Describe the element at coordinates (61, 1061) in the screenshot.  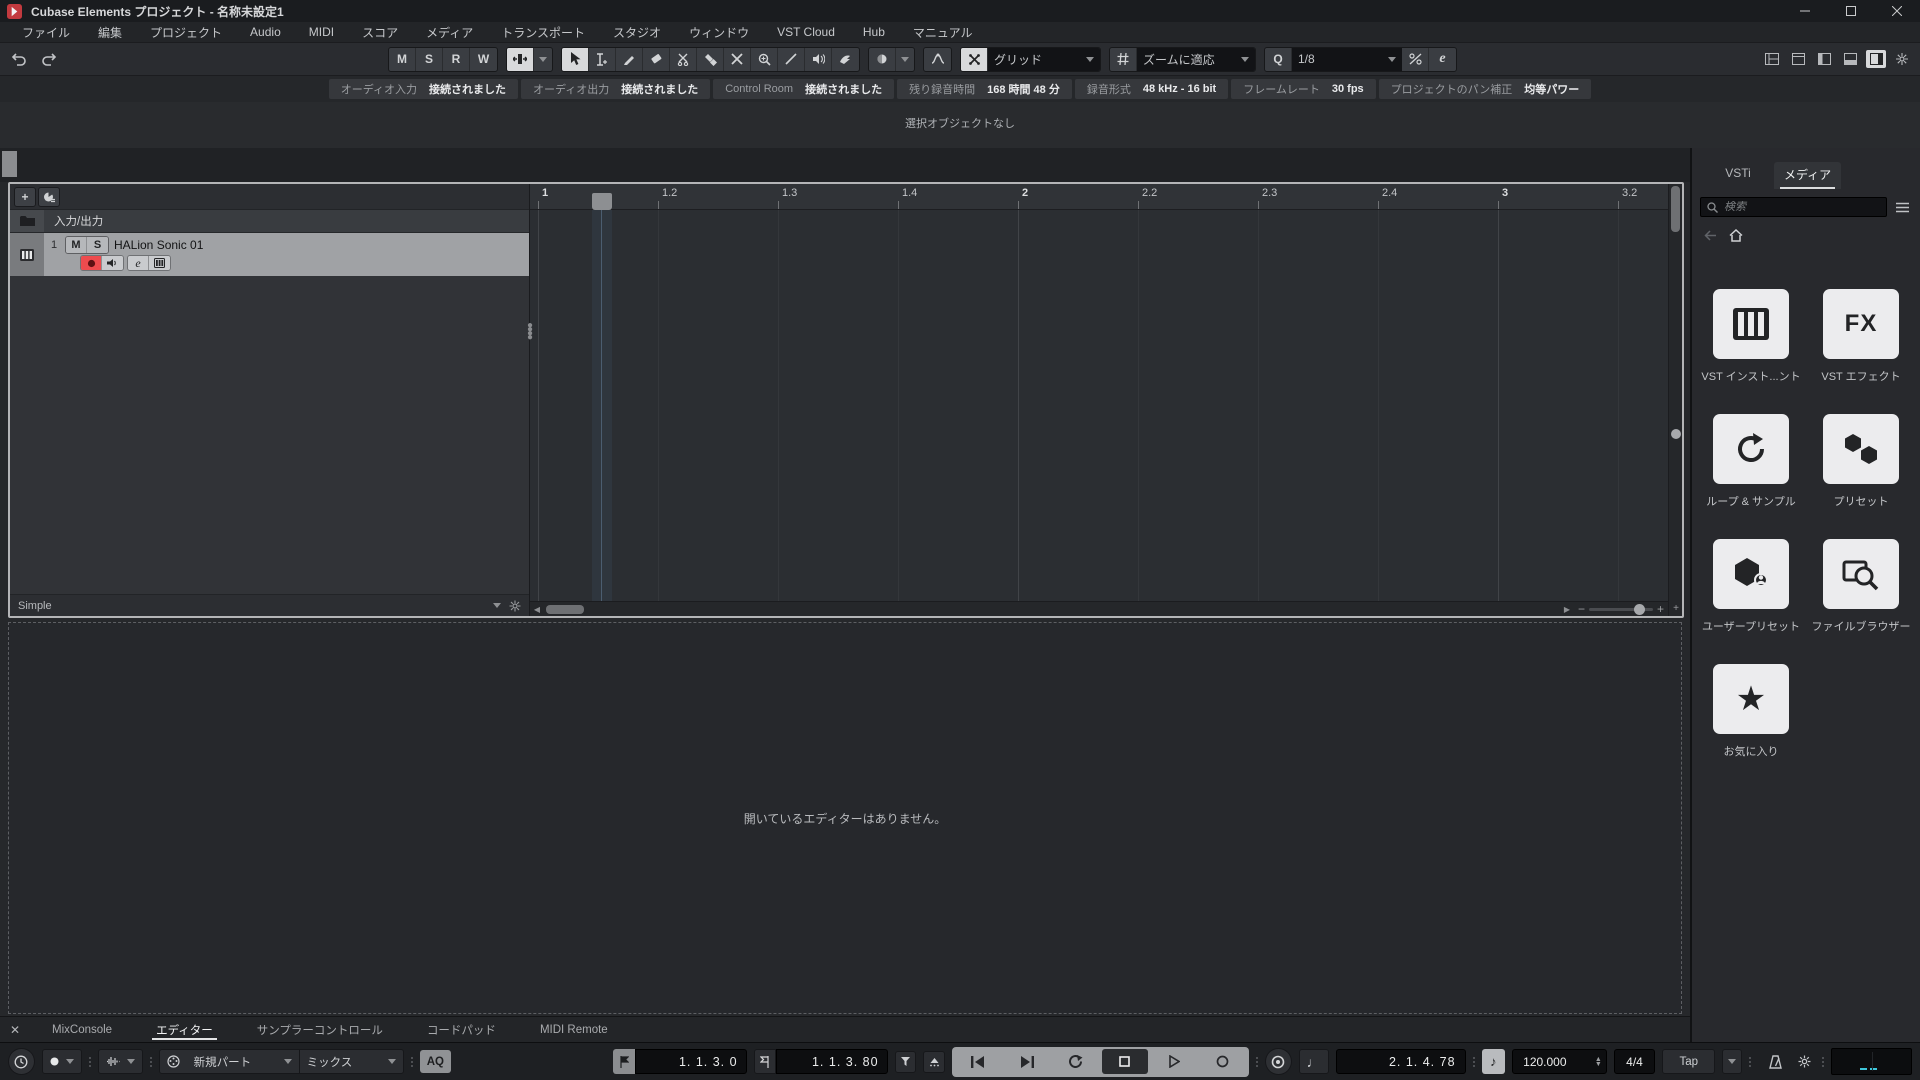
I see `record-mode-group` at that location.